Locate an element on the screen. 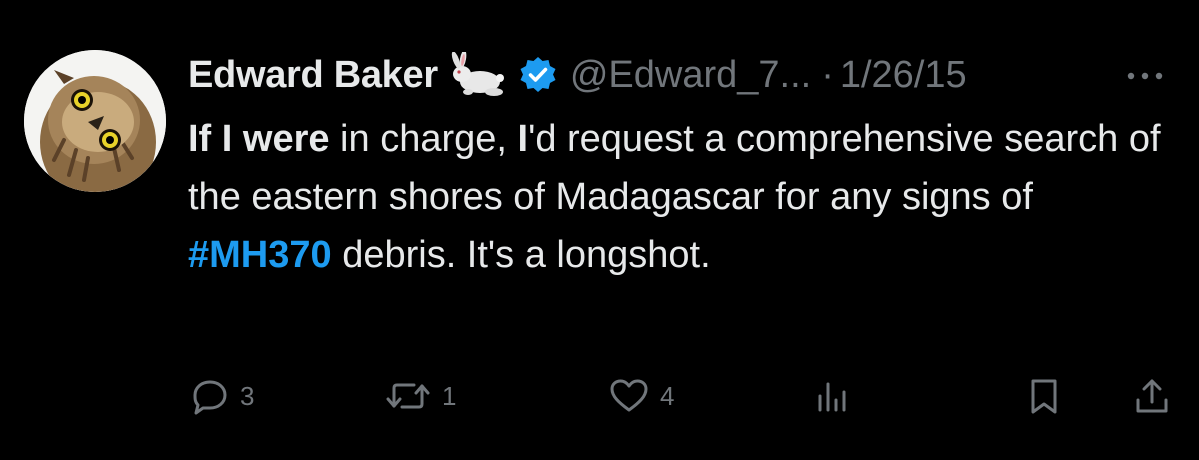  bookmark-icon is located at coordinates (1044, 396).